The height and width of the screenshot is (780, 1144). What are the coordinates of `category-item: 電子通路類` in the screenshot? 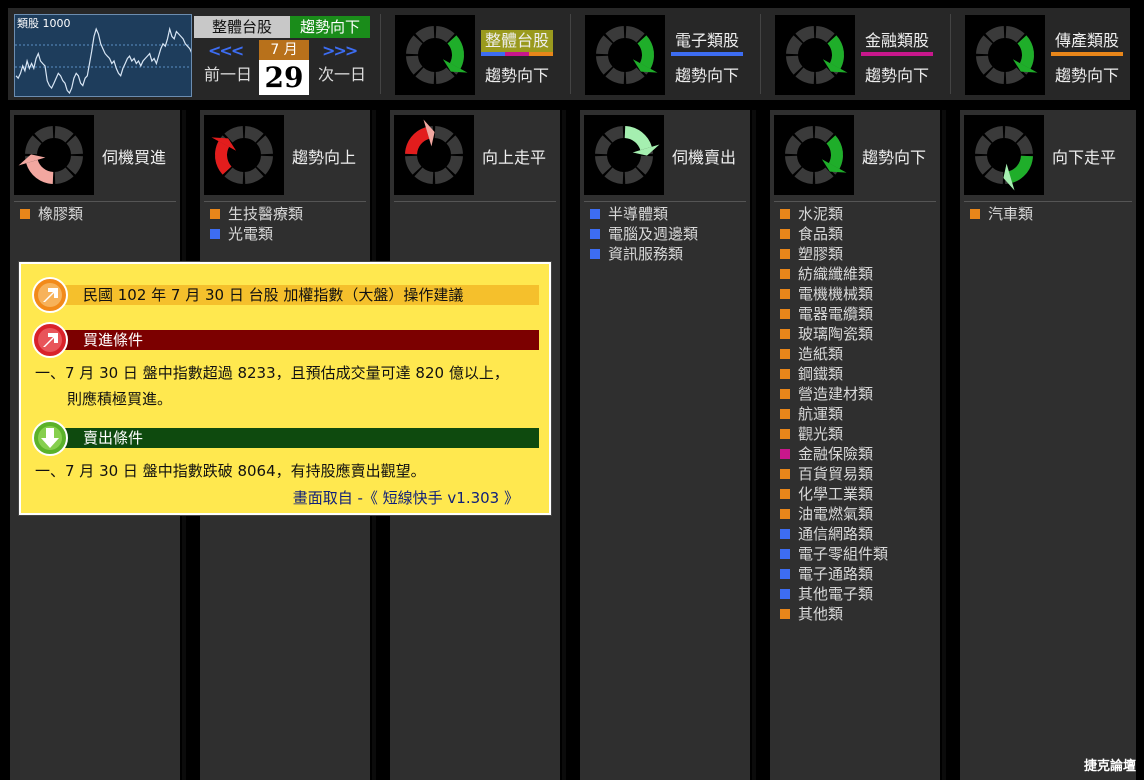 It's located at (834, 574).